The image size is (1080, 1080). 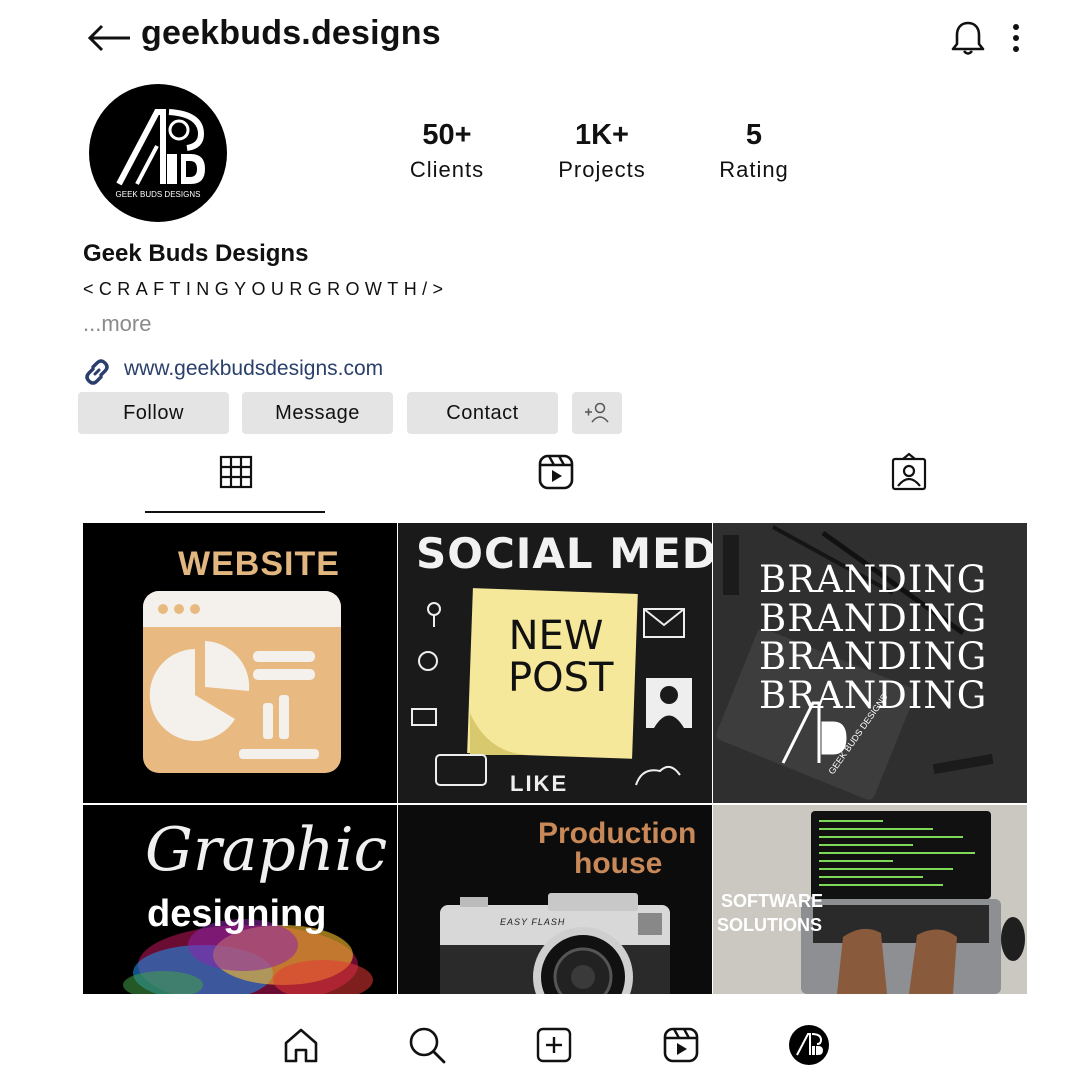 I want to click on post-title: SOFTWARE, so click(x=772, y=901).